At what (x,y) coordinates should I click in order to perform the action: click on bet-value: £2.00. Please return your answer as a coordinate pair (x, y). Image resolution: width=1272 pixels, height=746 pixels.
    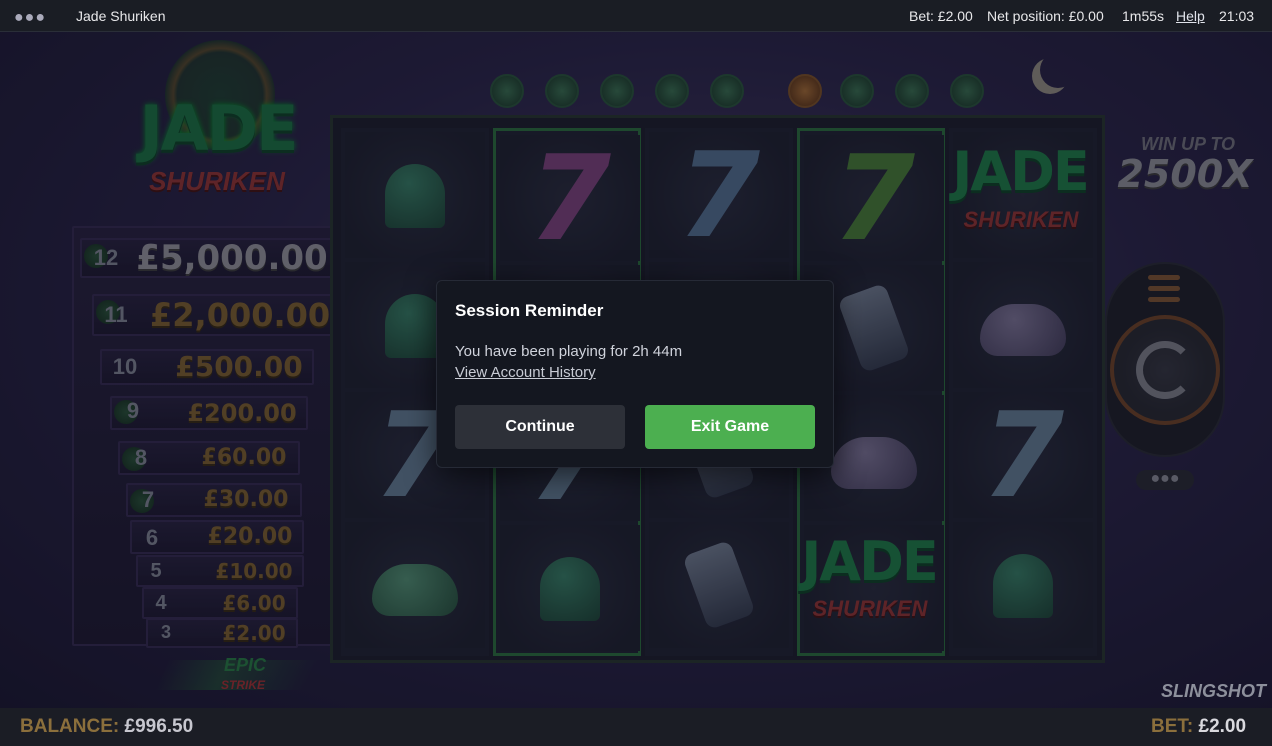
    Looking at the image, I should click on (1222, 726).